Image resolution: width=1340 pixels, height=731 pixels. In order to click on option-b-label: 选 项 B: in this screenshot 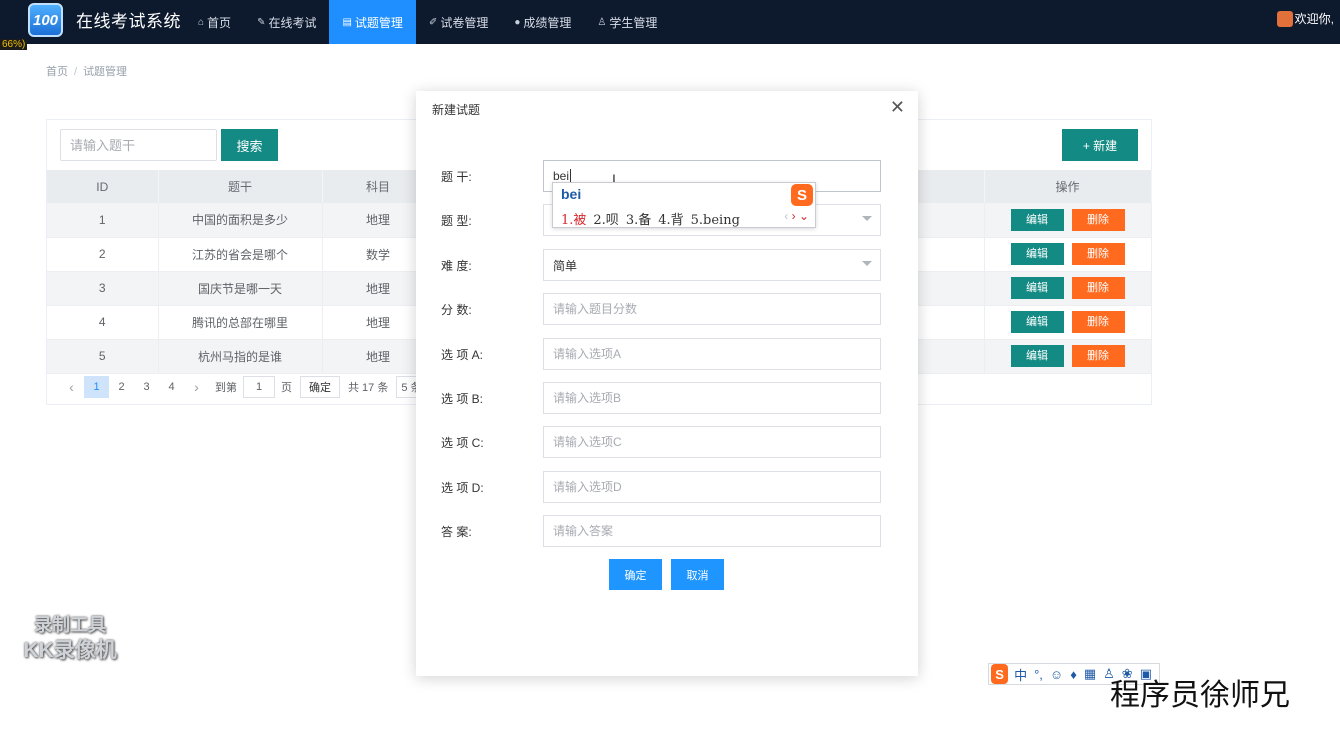, I will do `click(462, 399)`.